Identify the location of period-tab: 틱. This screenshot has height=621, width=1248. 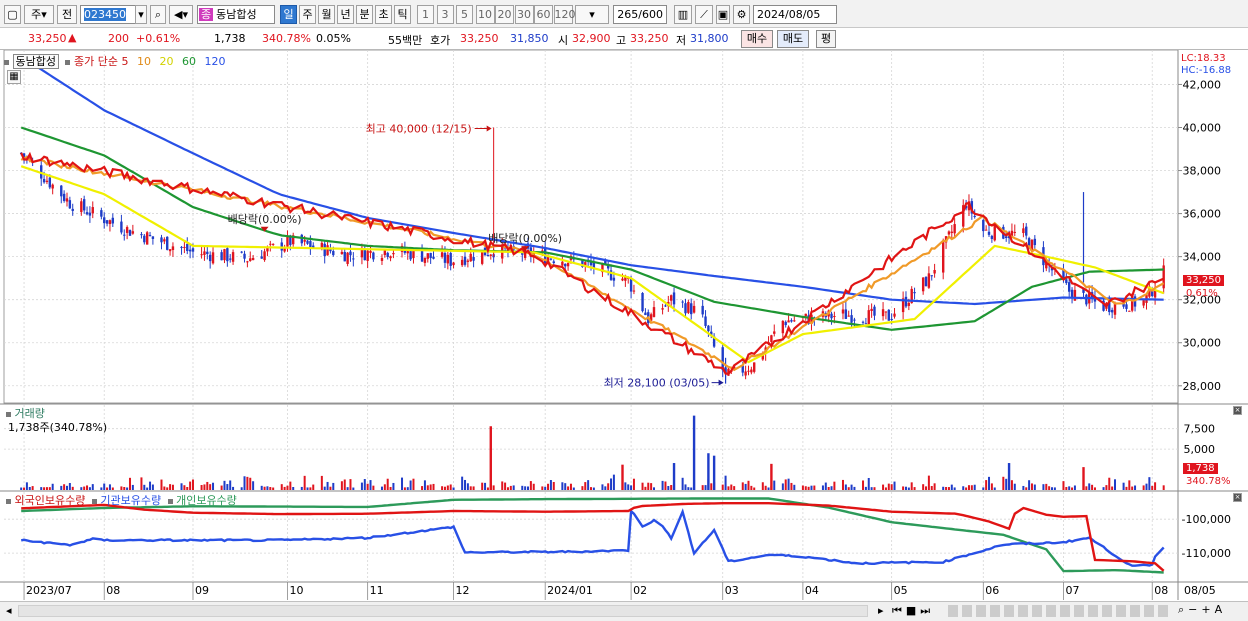
(402, 14).